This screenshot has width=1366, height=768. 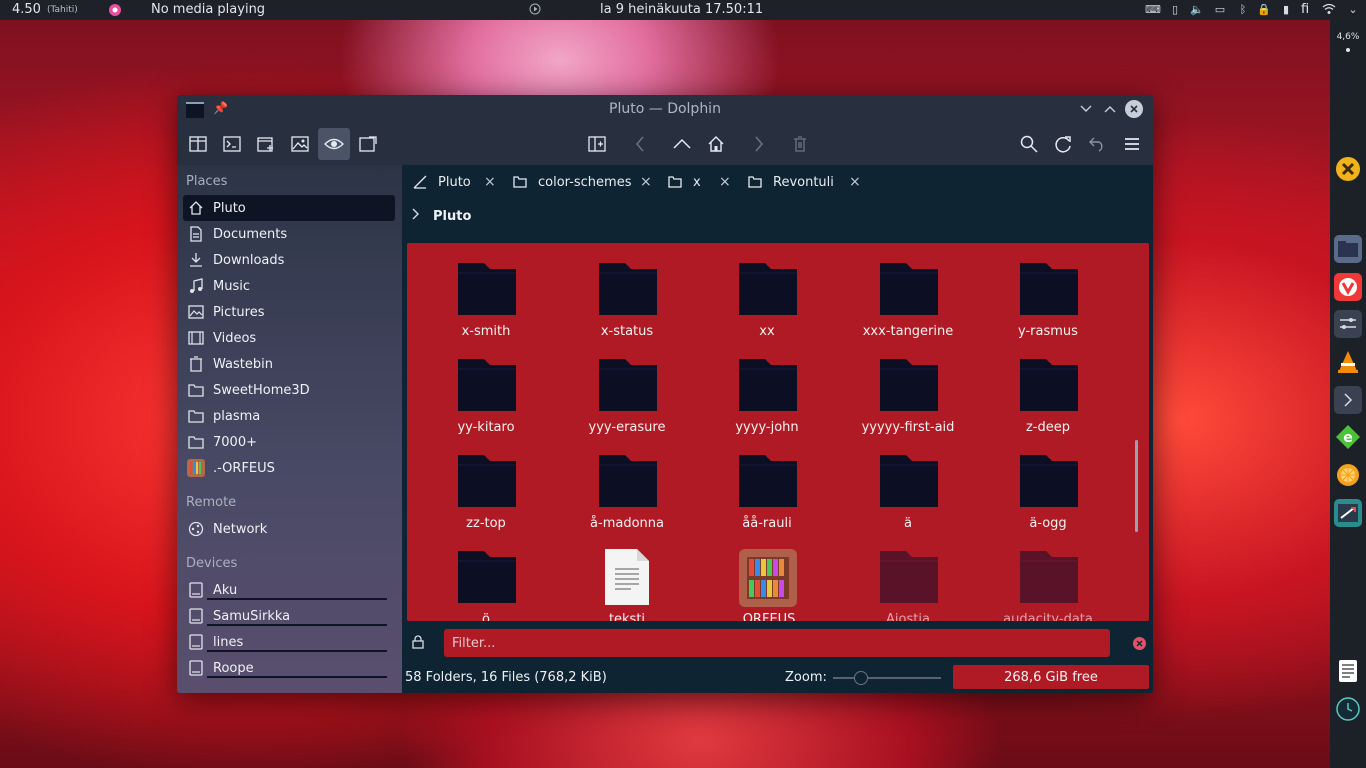 I want to click on chevron-right-icon, so click(x=415, y=216).